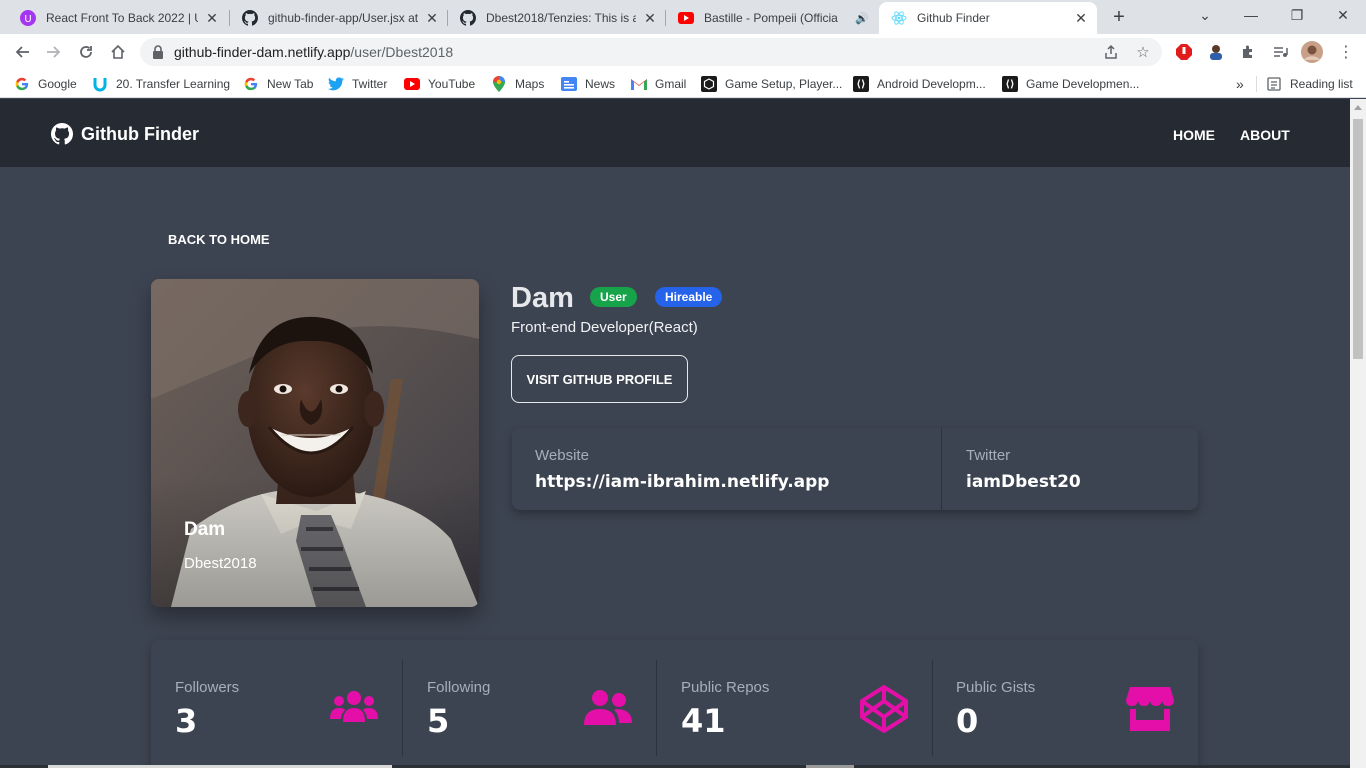 Image resolution: width=1366 pixels, height=768 pixels. What do you see at coordinates (1205, 15) in the screenshot?
I see `tab-search-icon: ⌄` at bounding box center [1205, 15].